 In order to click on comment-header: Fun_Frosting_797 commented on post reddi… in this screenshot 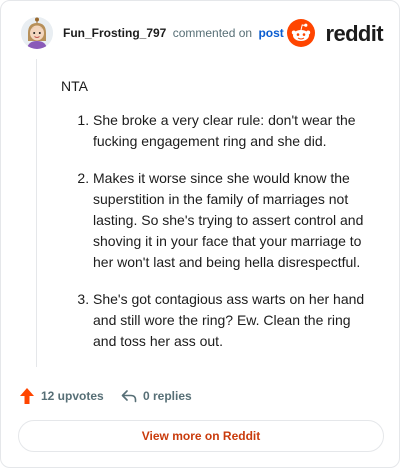, I will do `click(202, 34)`.